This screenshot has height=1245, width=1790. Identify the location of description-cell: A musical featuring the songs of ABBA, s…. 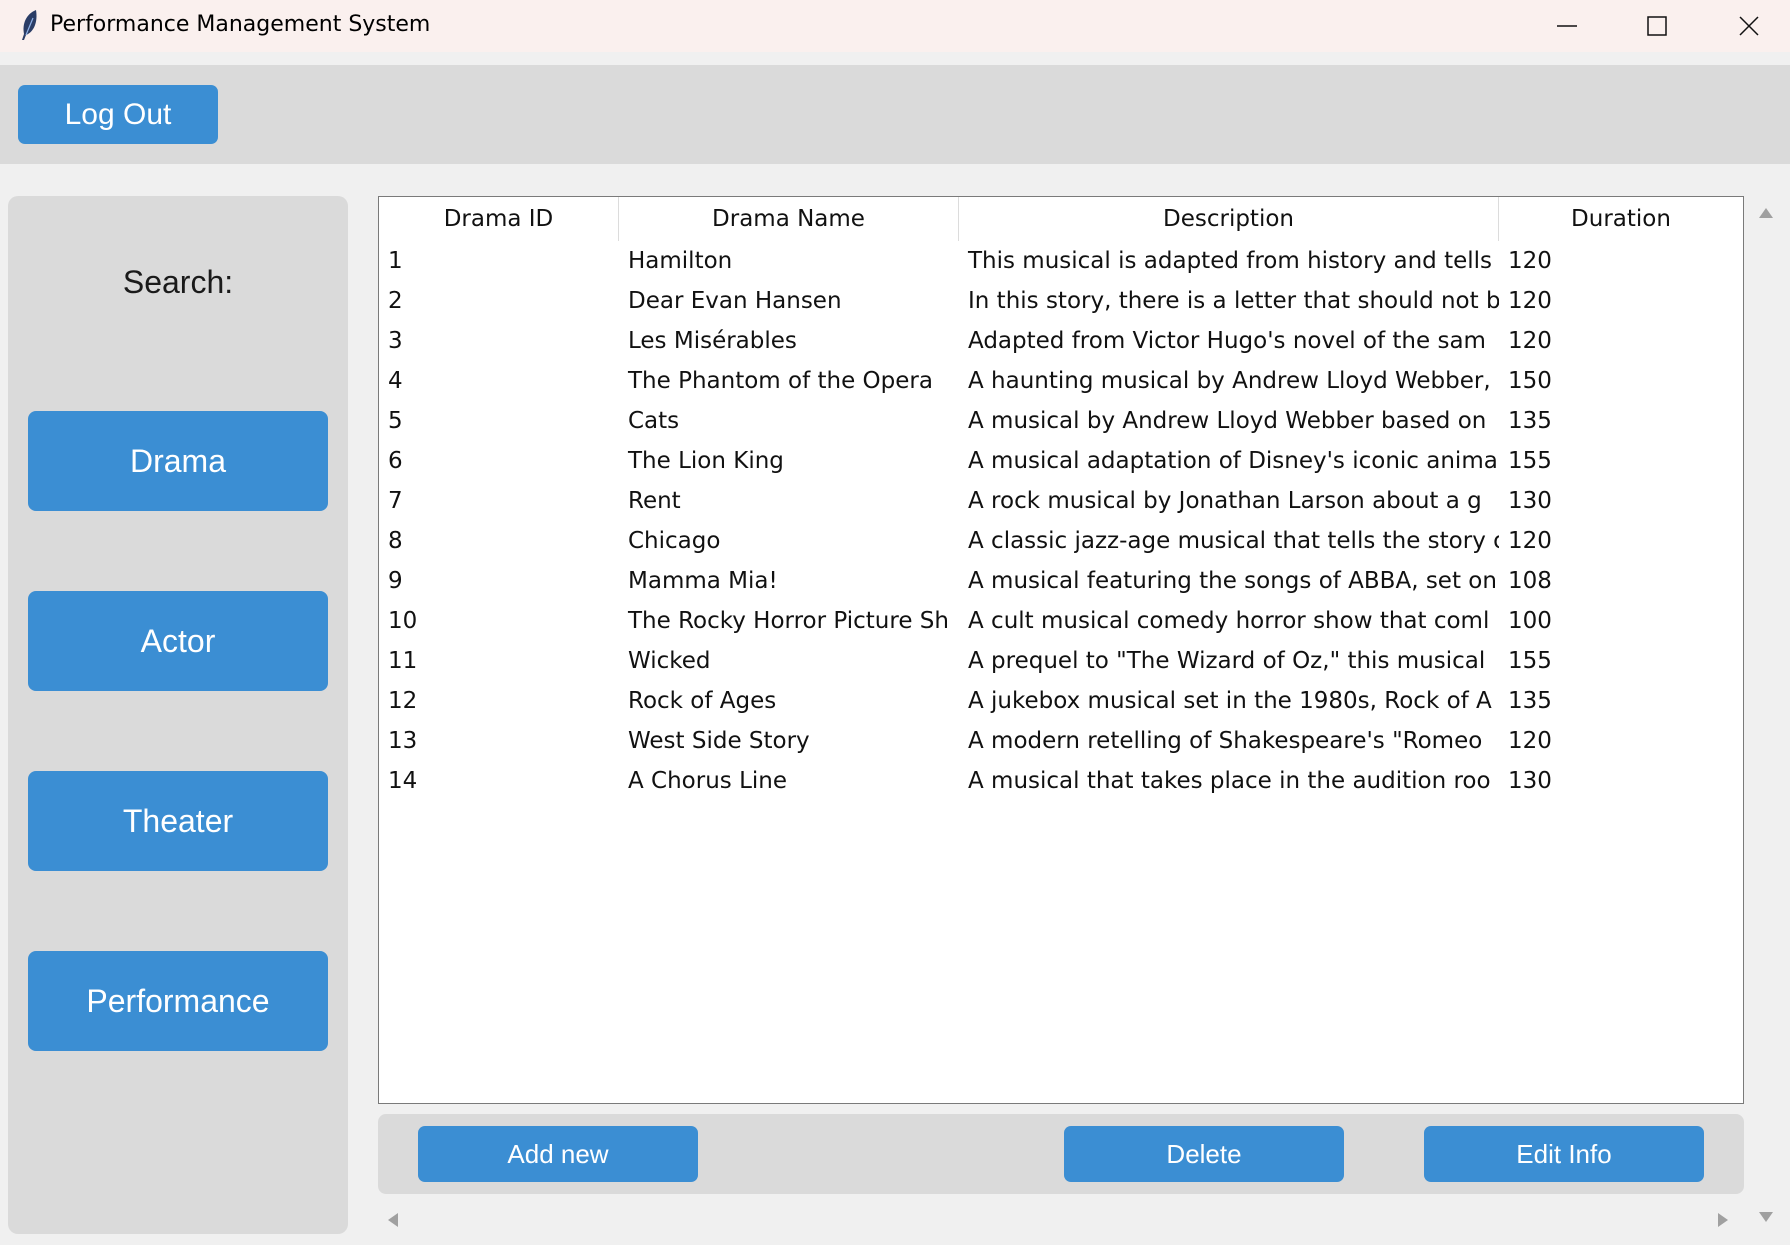
(1232, 581).